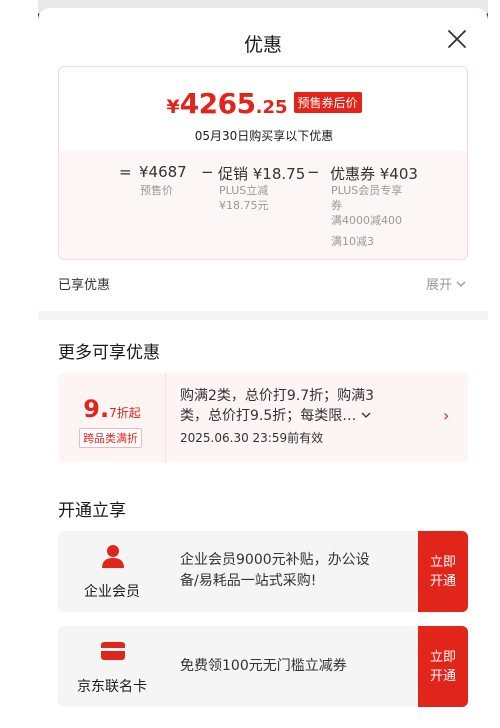  Describe the element at coordinates (277, 396) in the screenshot. I see `promo-desc-line1: 购满2类，总价打9.7折；购满3` at that location.